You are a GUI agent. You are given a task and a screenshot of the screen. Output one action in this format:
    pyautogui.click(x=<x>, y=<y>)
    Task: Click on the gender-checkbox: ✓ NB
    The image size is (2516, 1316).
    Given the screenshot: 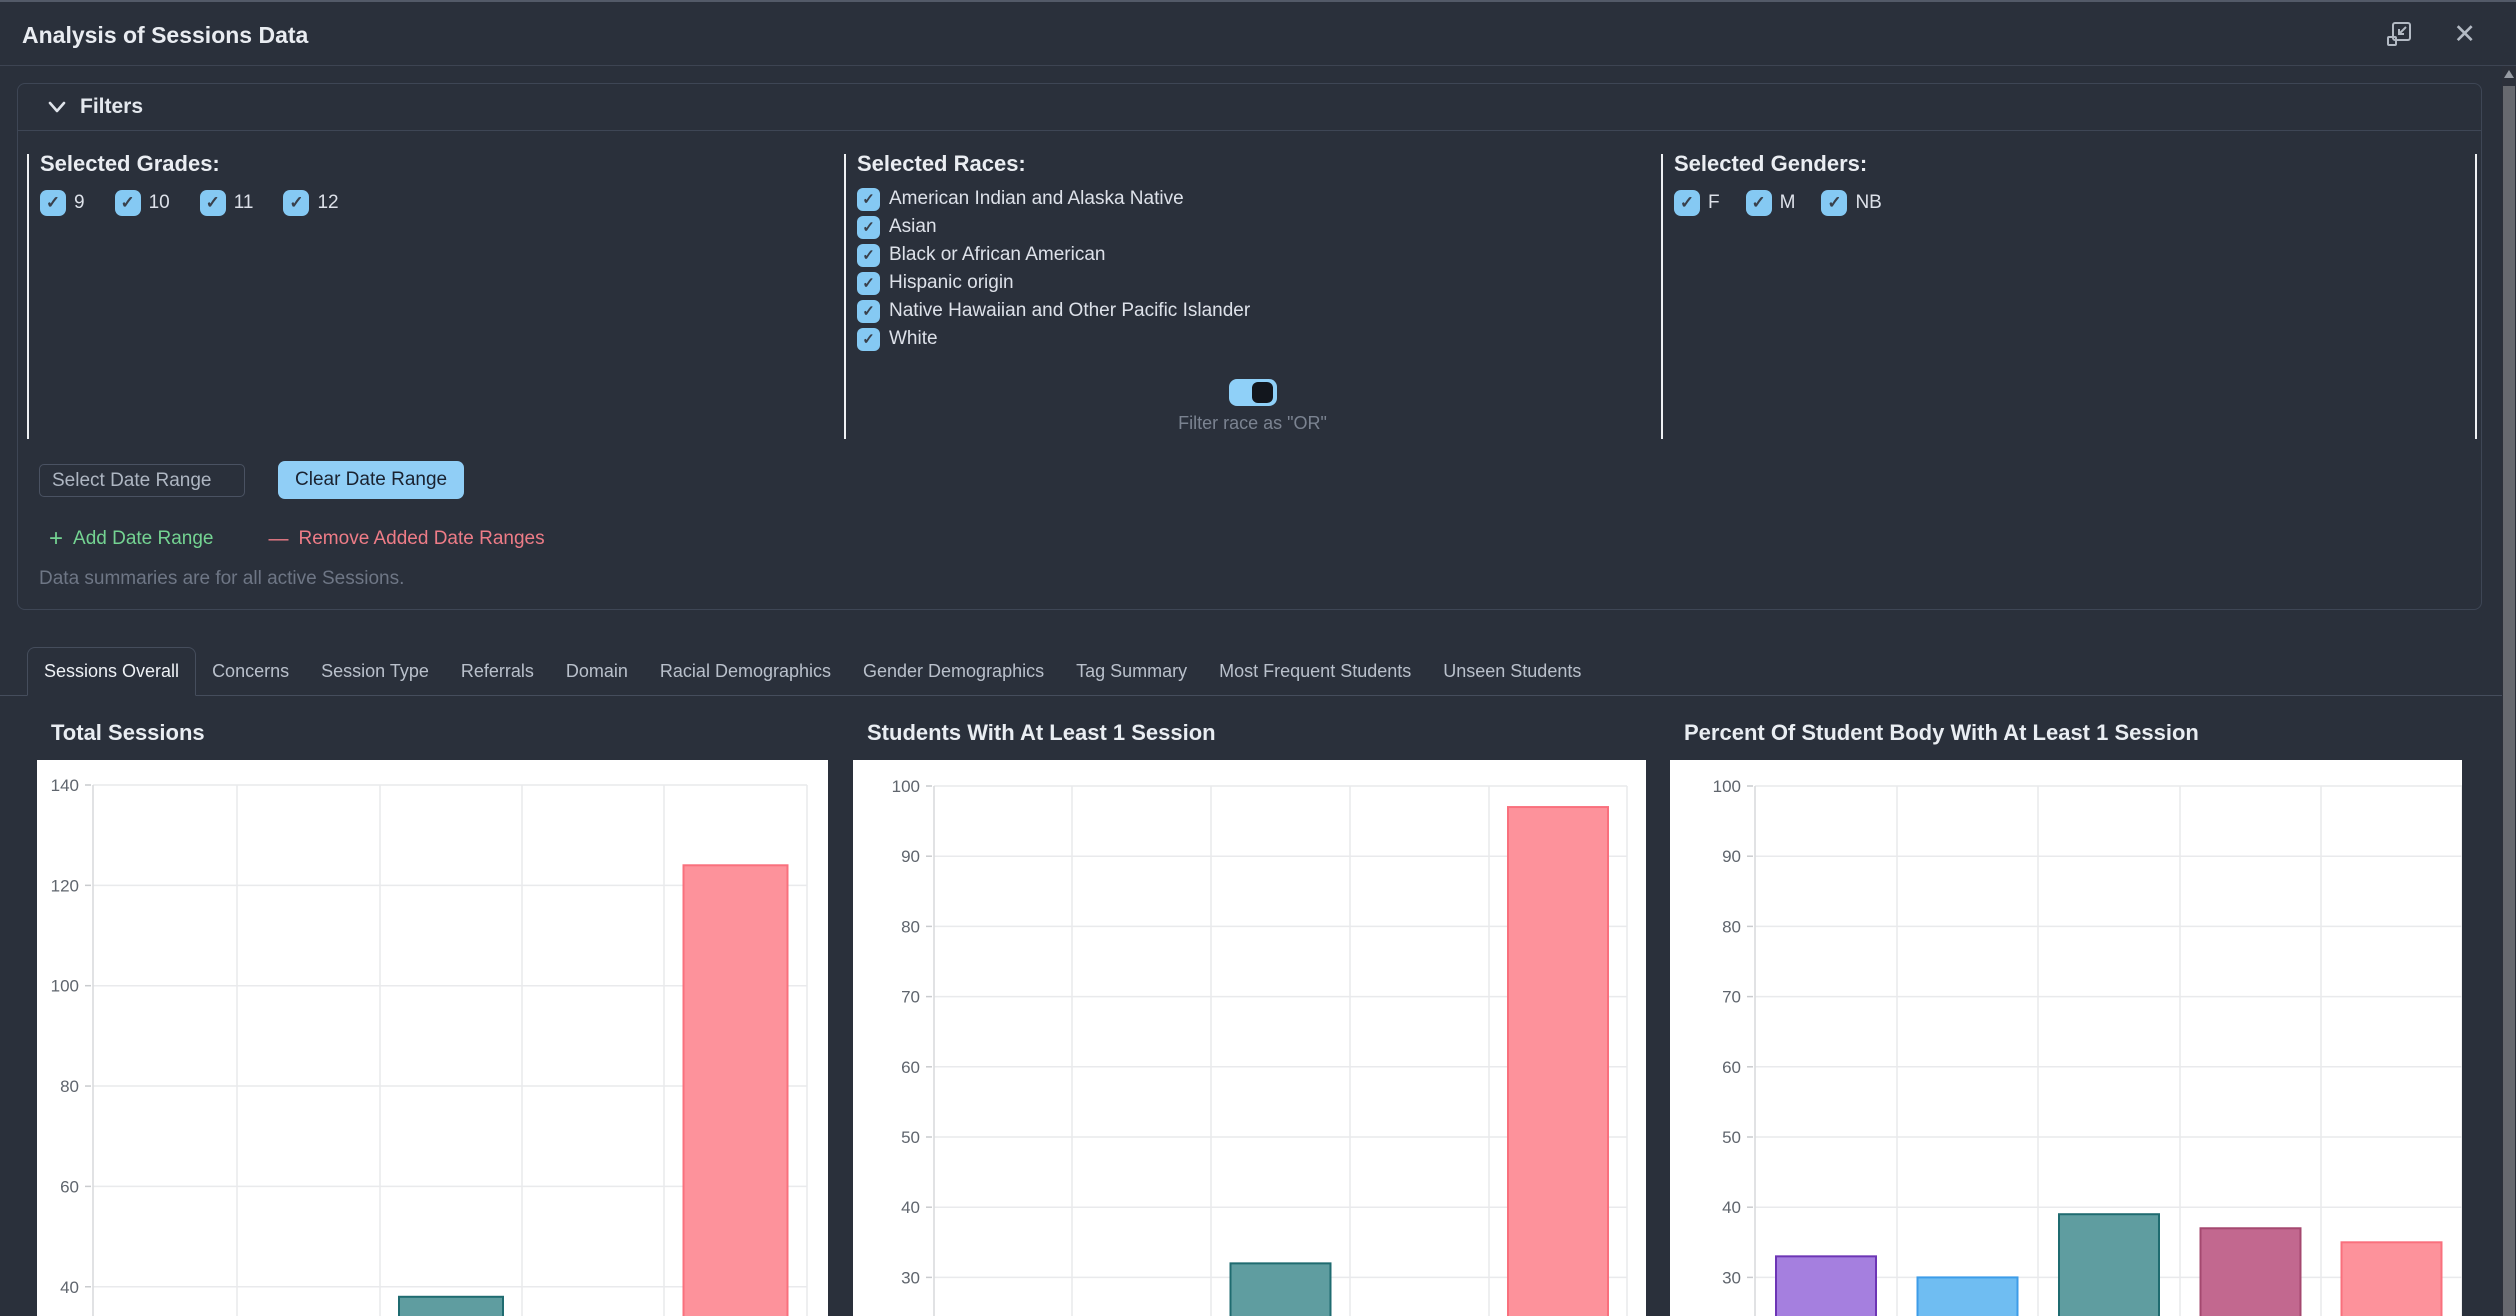 What is the action you would take?
    pyautogui.click(x=1851, y=203)
    